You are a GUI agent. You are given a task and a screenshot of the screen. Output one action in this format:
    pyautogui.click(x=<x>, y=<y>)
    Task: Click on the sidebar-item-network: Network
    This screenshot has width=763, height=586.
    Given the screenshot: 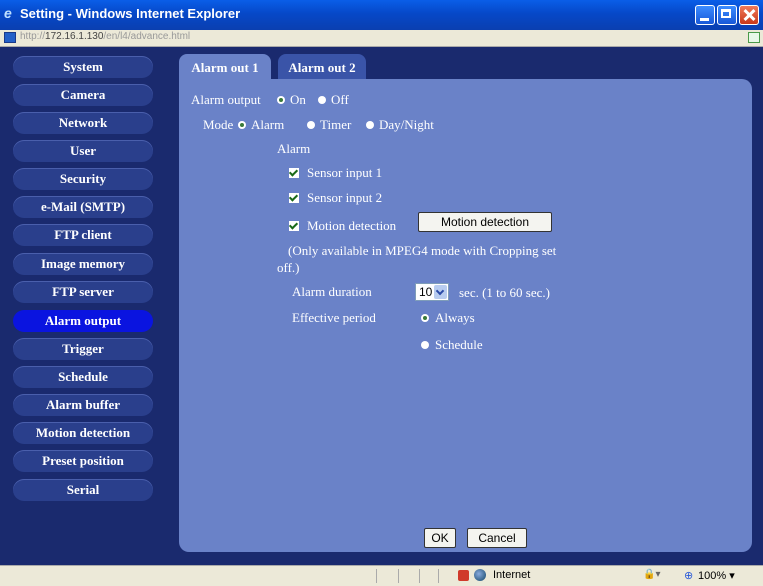 What is the action you would take?
    pyautogui.click(x=83, y=123)
    